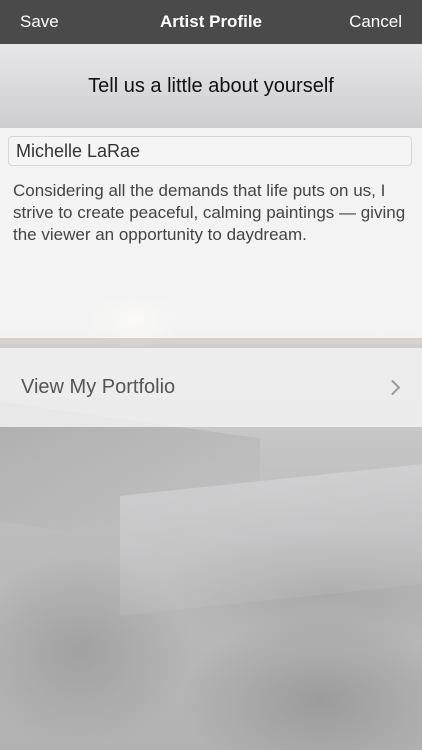 This screenshot has width=422, height=750. What do you see at coordinates (211, 341) in the screenshot?
I see `section-divider` at bounding box center [211, 341].